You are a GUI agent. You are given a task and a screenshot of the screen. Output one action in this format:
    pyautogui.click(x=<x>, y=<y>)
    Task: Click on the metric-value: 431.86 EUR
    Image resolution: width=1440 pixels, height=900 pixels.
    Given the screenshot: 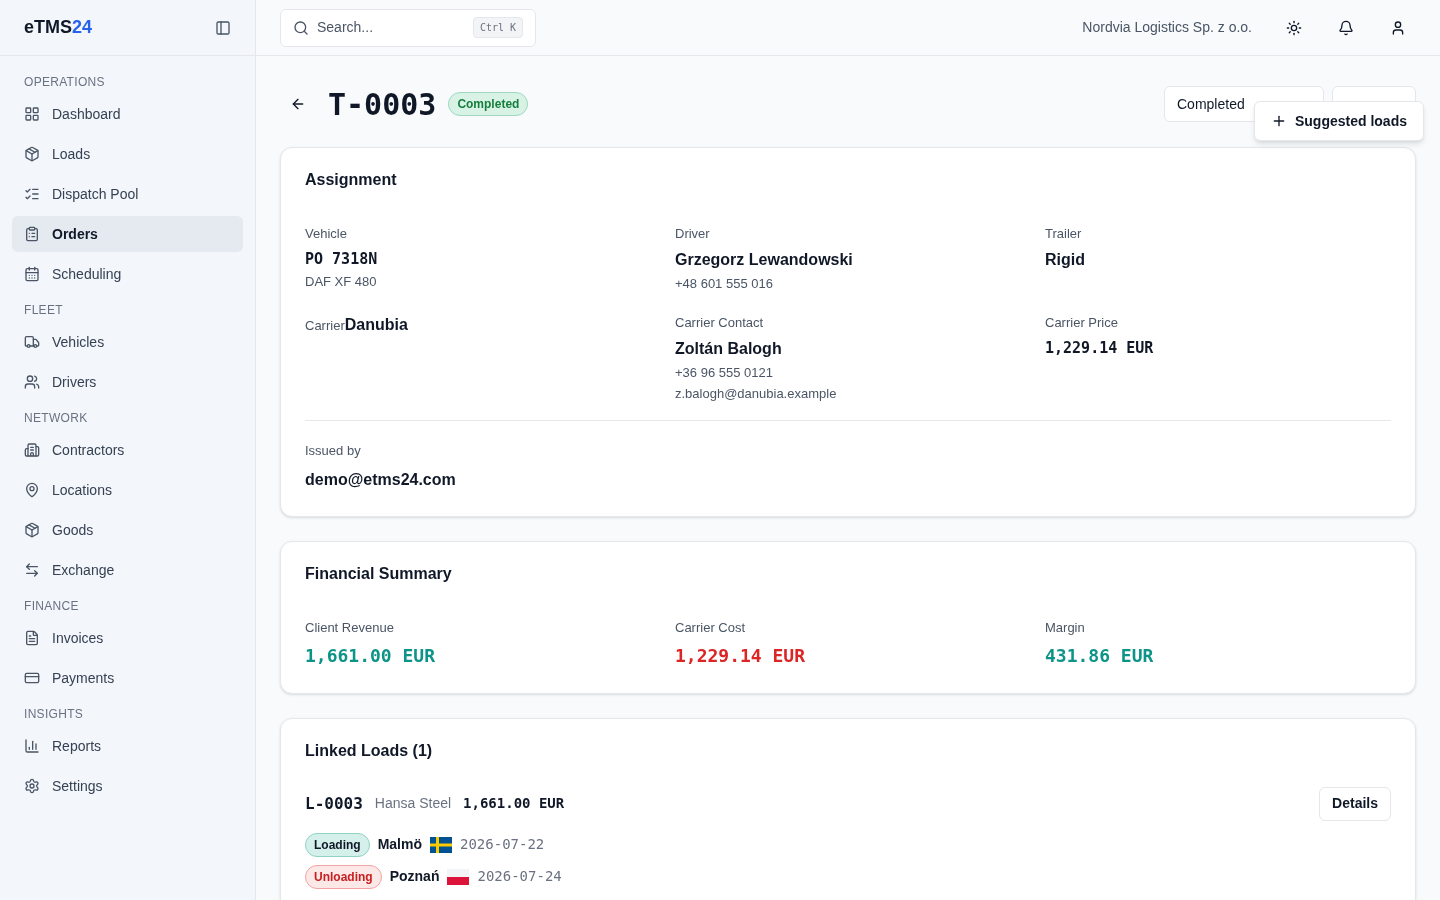 What is the action you would take?
    pyautogui.click(x=1100, y=655)
    